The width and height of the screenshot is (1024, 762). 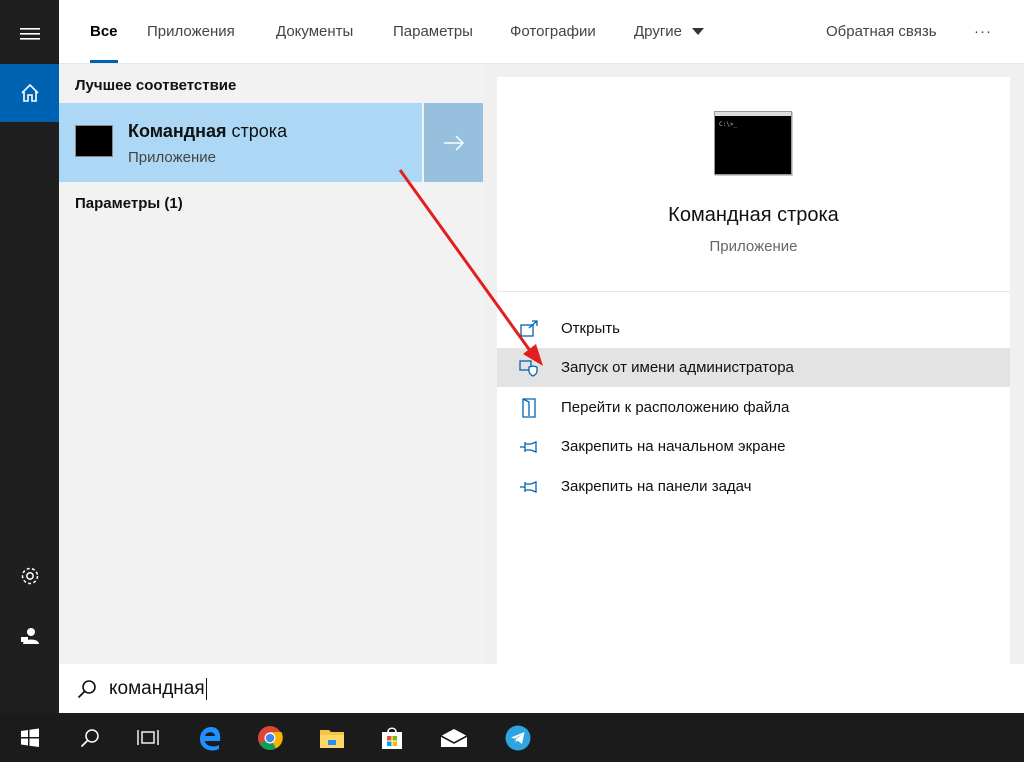 What do you see at coordinates (29, 356) in the screenshot?
I see `left-rail` at bounding box center [29, 356].